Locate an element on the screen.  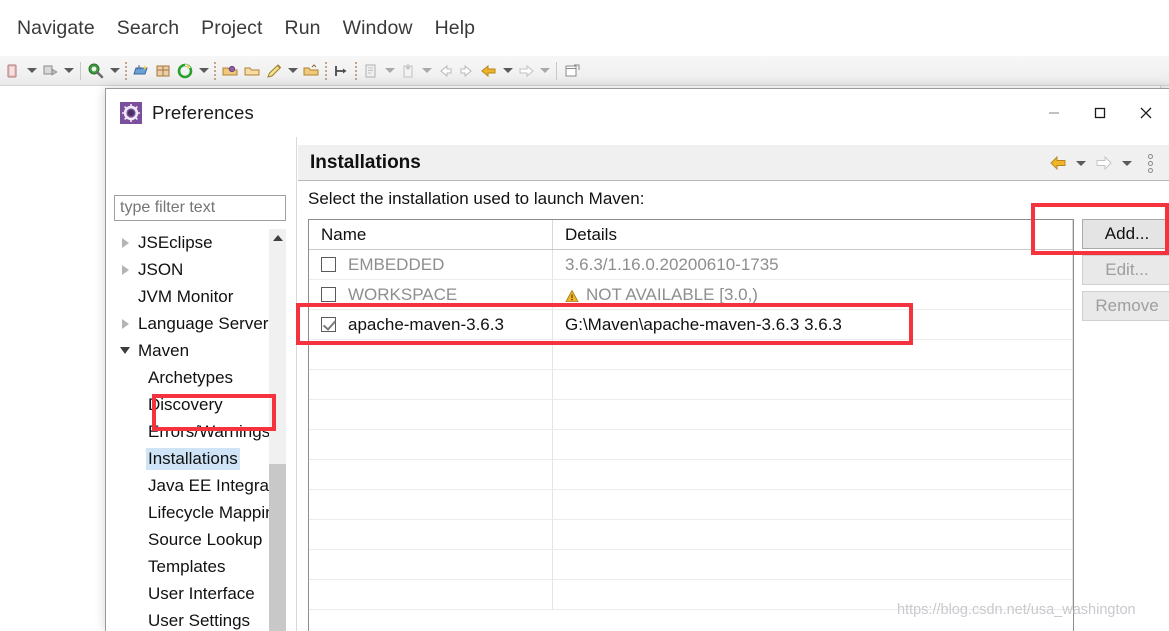
sidebar-item-label: JSEclipse is located at coordinates (175, 242).